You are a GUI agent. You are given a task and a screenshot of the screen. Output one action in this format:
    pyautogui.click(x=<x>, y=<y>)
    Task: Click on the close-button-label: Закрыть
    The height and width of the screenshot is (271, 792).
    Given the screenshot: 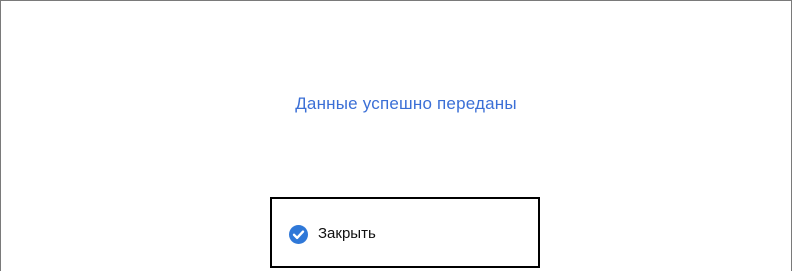 What is the action you would take?
    pyautogui.click(x=347, y=233)
    